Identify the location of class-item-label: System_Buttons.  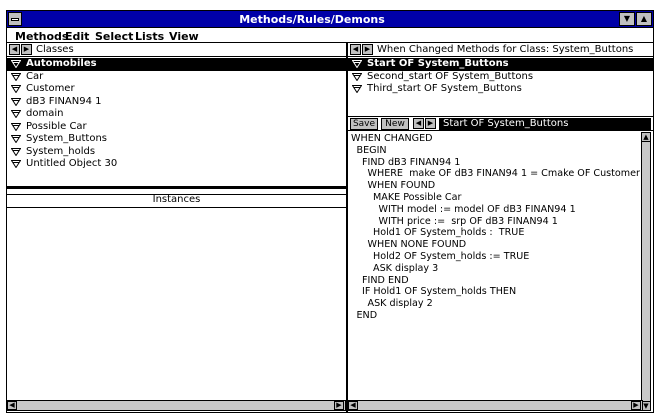
(66, 138).